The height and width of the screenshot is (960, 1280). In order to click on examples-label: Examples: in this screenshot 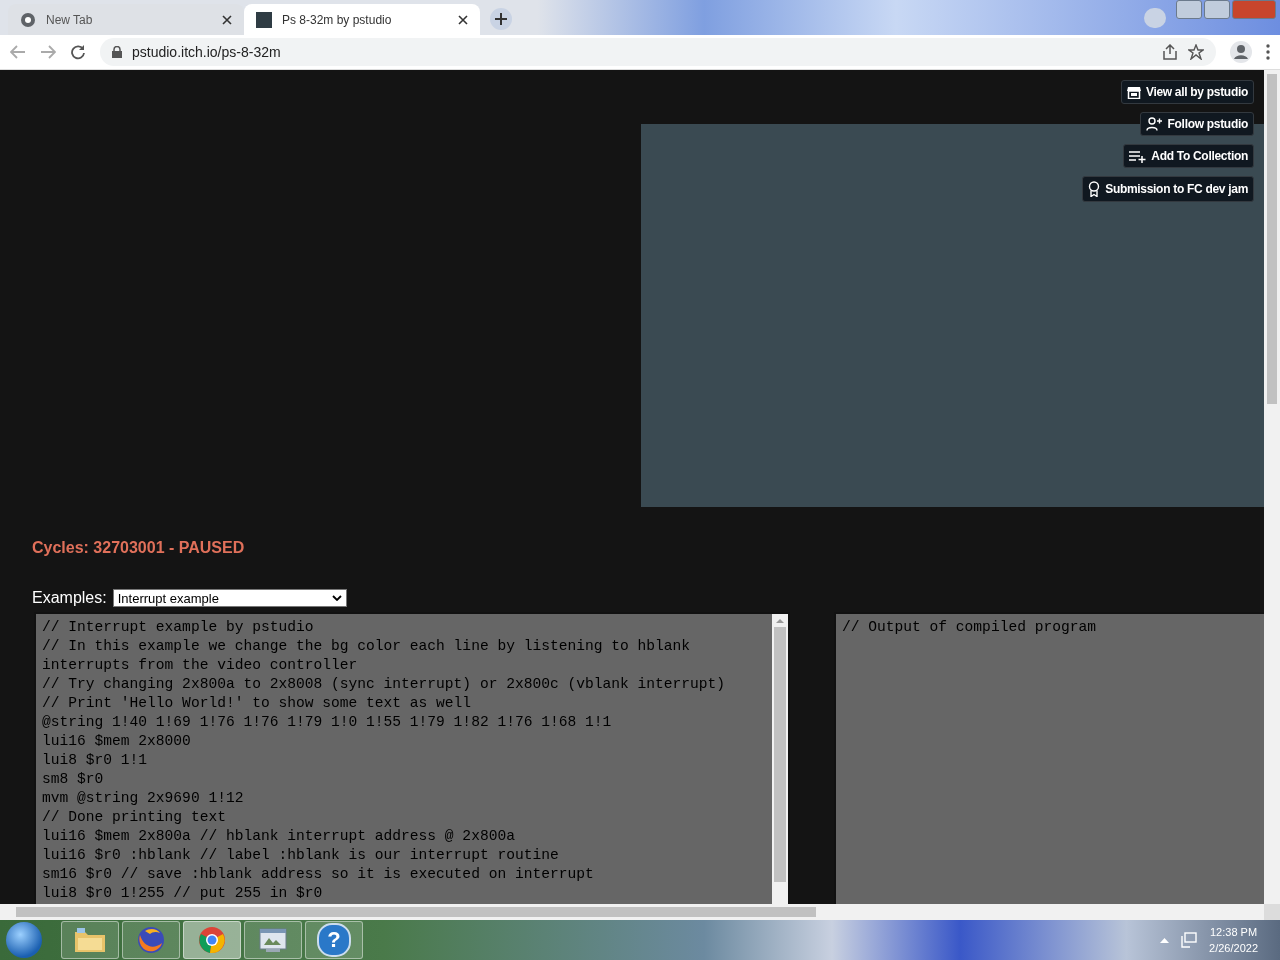, I will do `click(69, 598)`.